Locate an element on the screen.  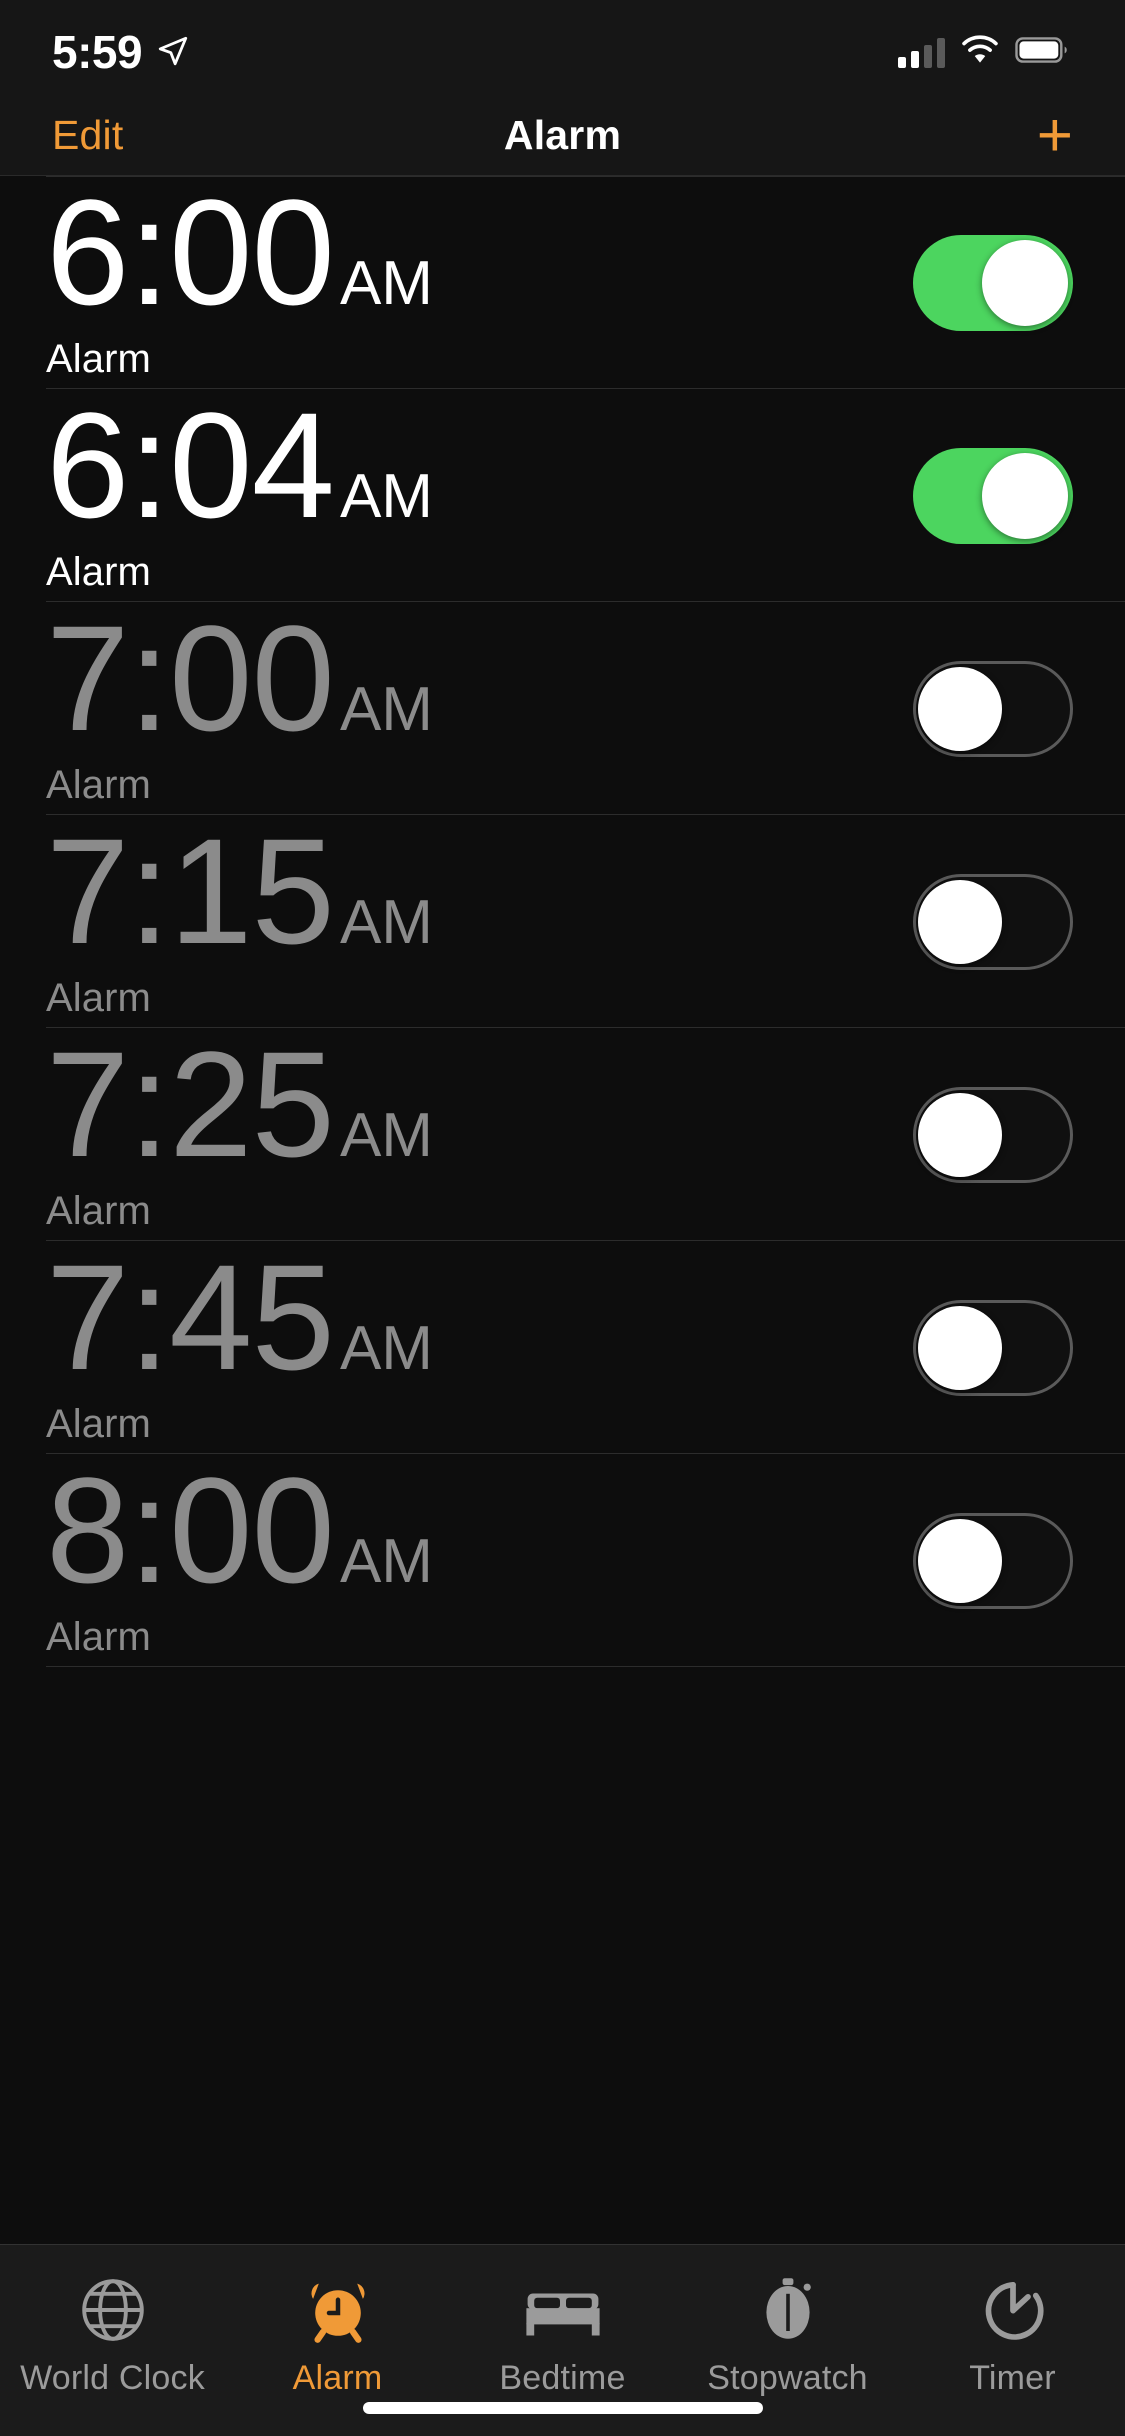
alarm-row: 6:04 AM Alarm is located at coordinates (562, 495).